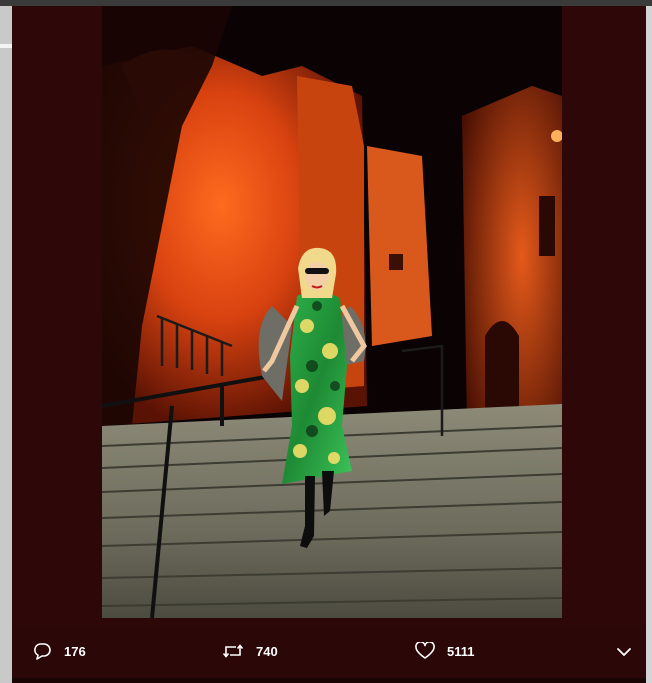 Image resolution: width=652 pixels, height=683 pixels. I want to click on chevron-down-icon, so click(624, 655).